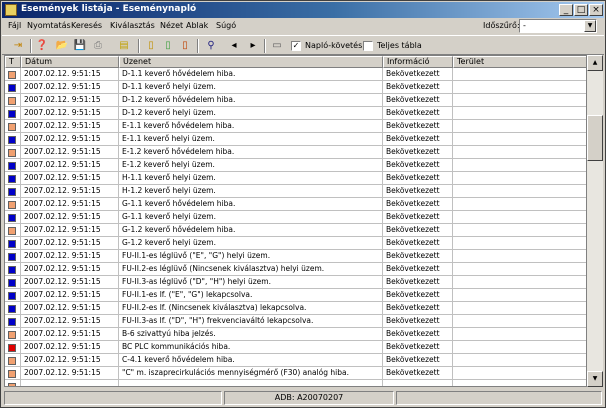 This screenshot has width=606, height=408. I want to click on column-header-info: Információ, so click(418, 62).